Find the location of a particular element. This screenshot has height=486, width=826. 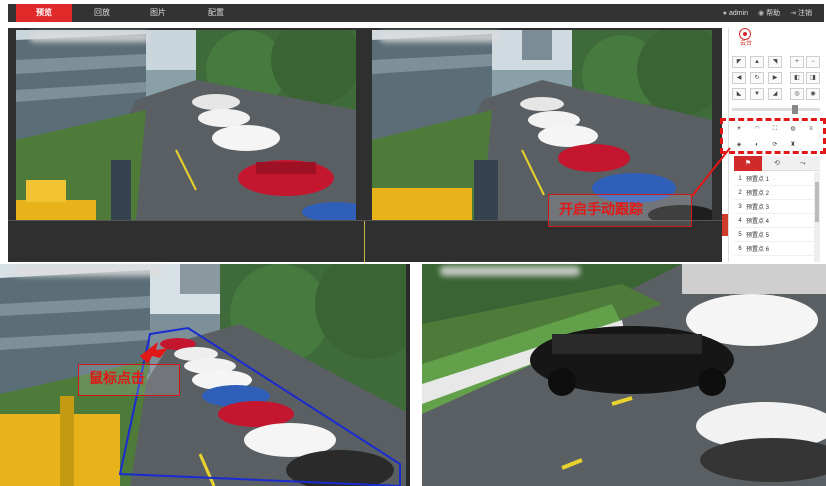

annotation-mouse-click: 鼠标点击 is located at coordinates (129, 380).